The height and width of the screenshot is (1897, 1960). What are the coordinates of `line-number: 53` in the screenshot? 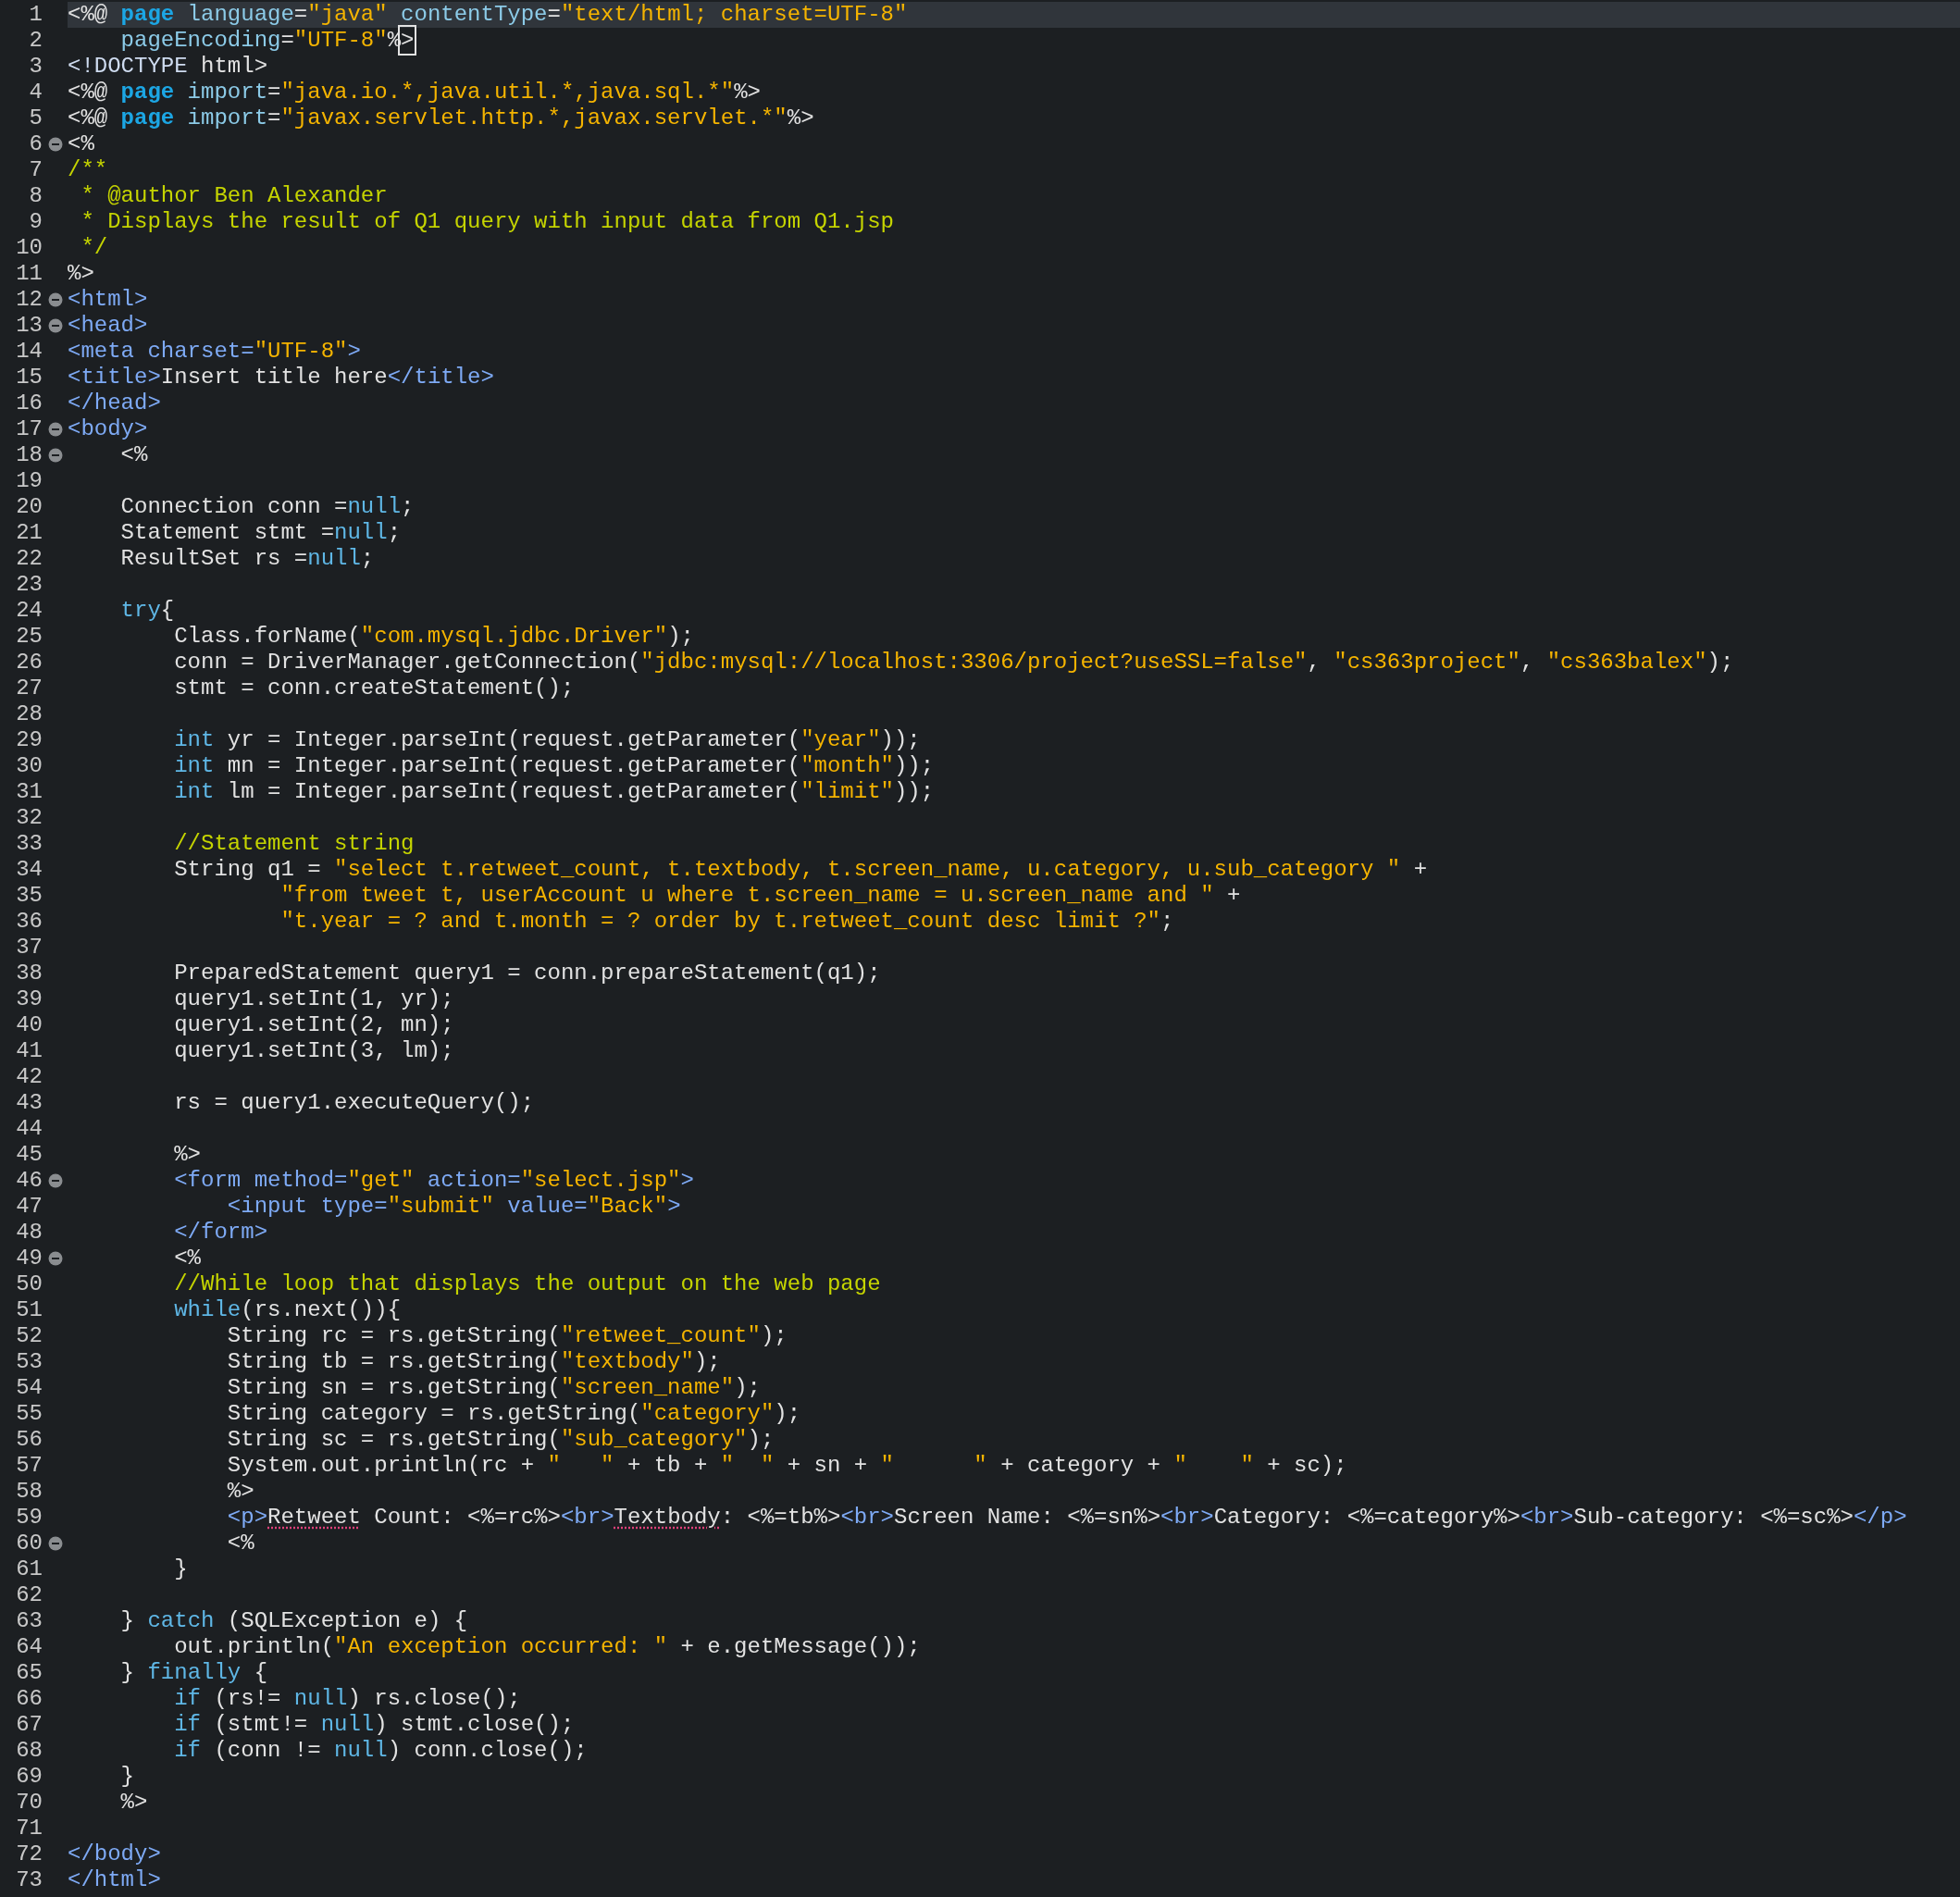 It's located at (29, 1362).